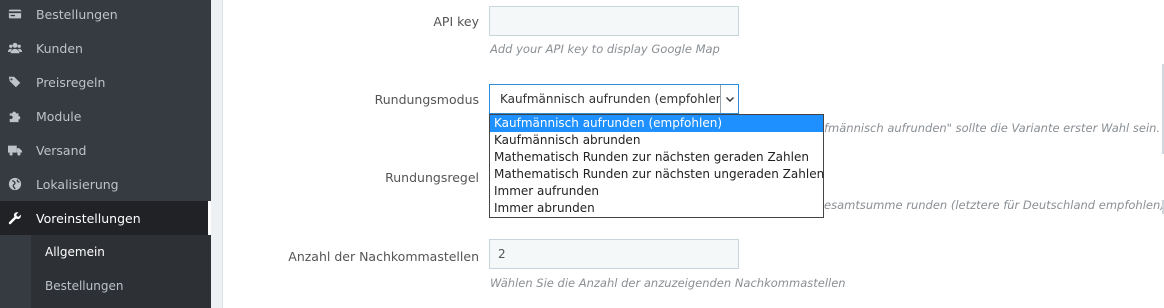 Image resolution: width=1164 pixels, height=308 pixels. Describe the element at coordinates (656, 140) in the screenshot. I see `option-commercial-round-down: Kaufmännisch abrunden` at that location.